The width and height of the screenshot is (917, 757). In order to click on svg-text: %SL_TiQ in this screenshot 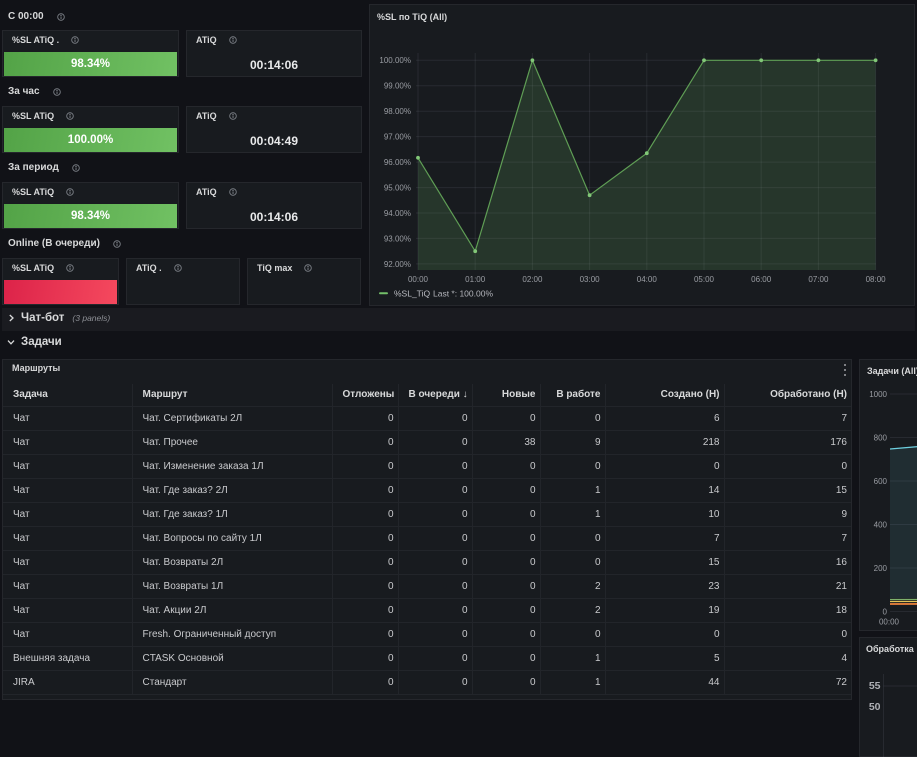, I will do `click(412, 294)`.